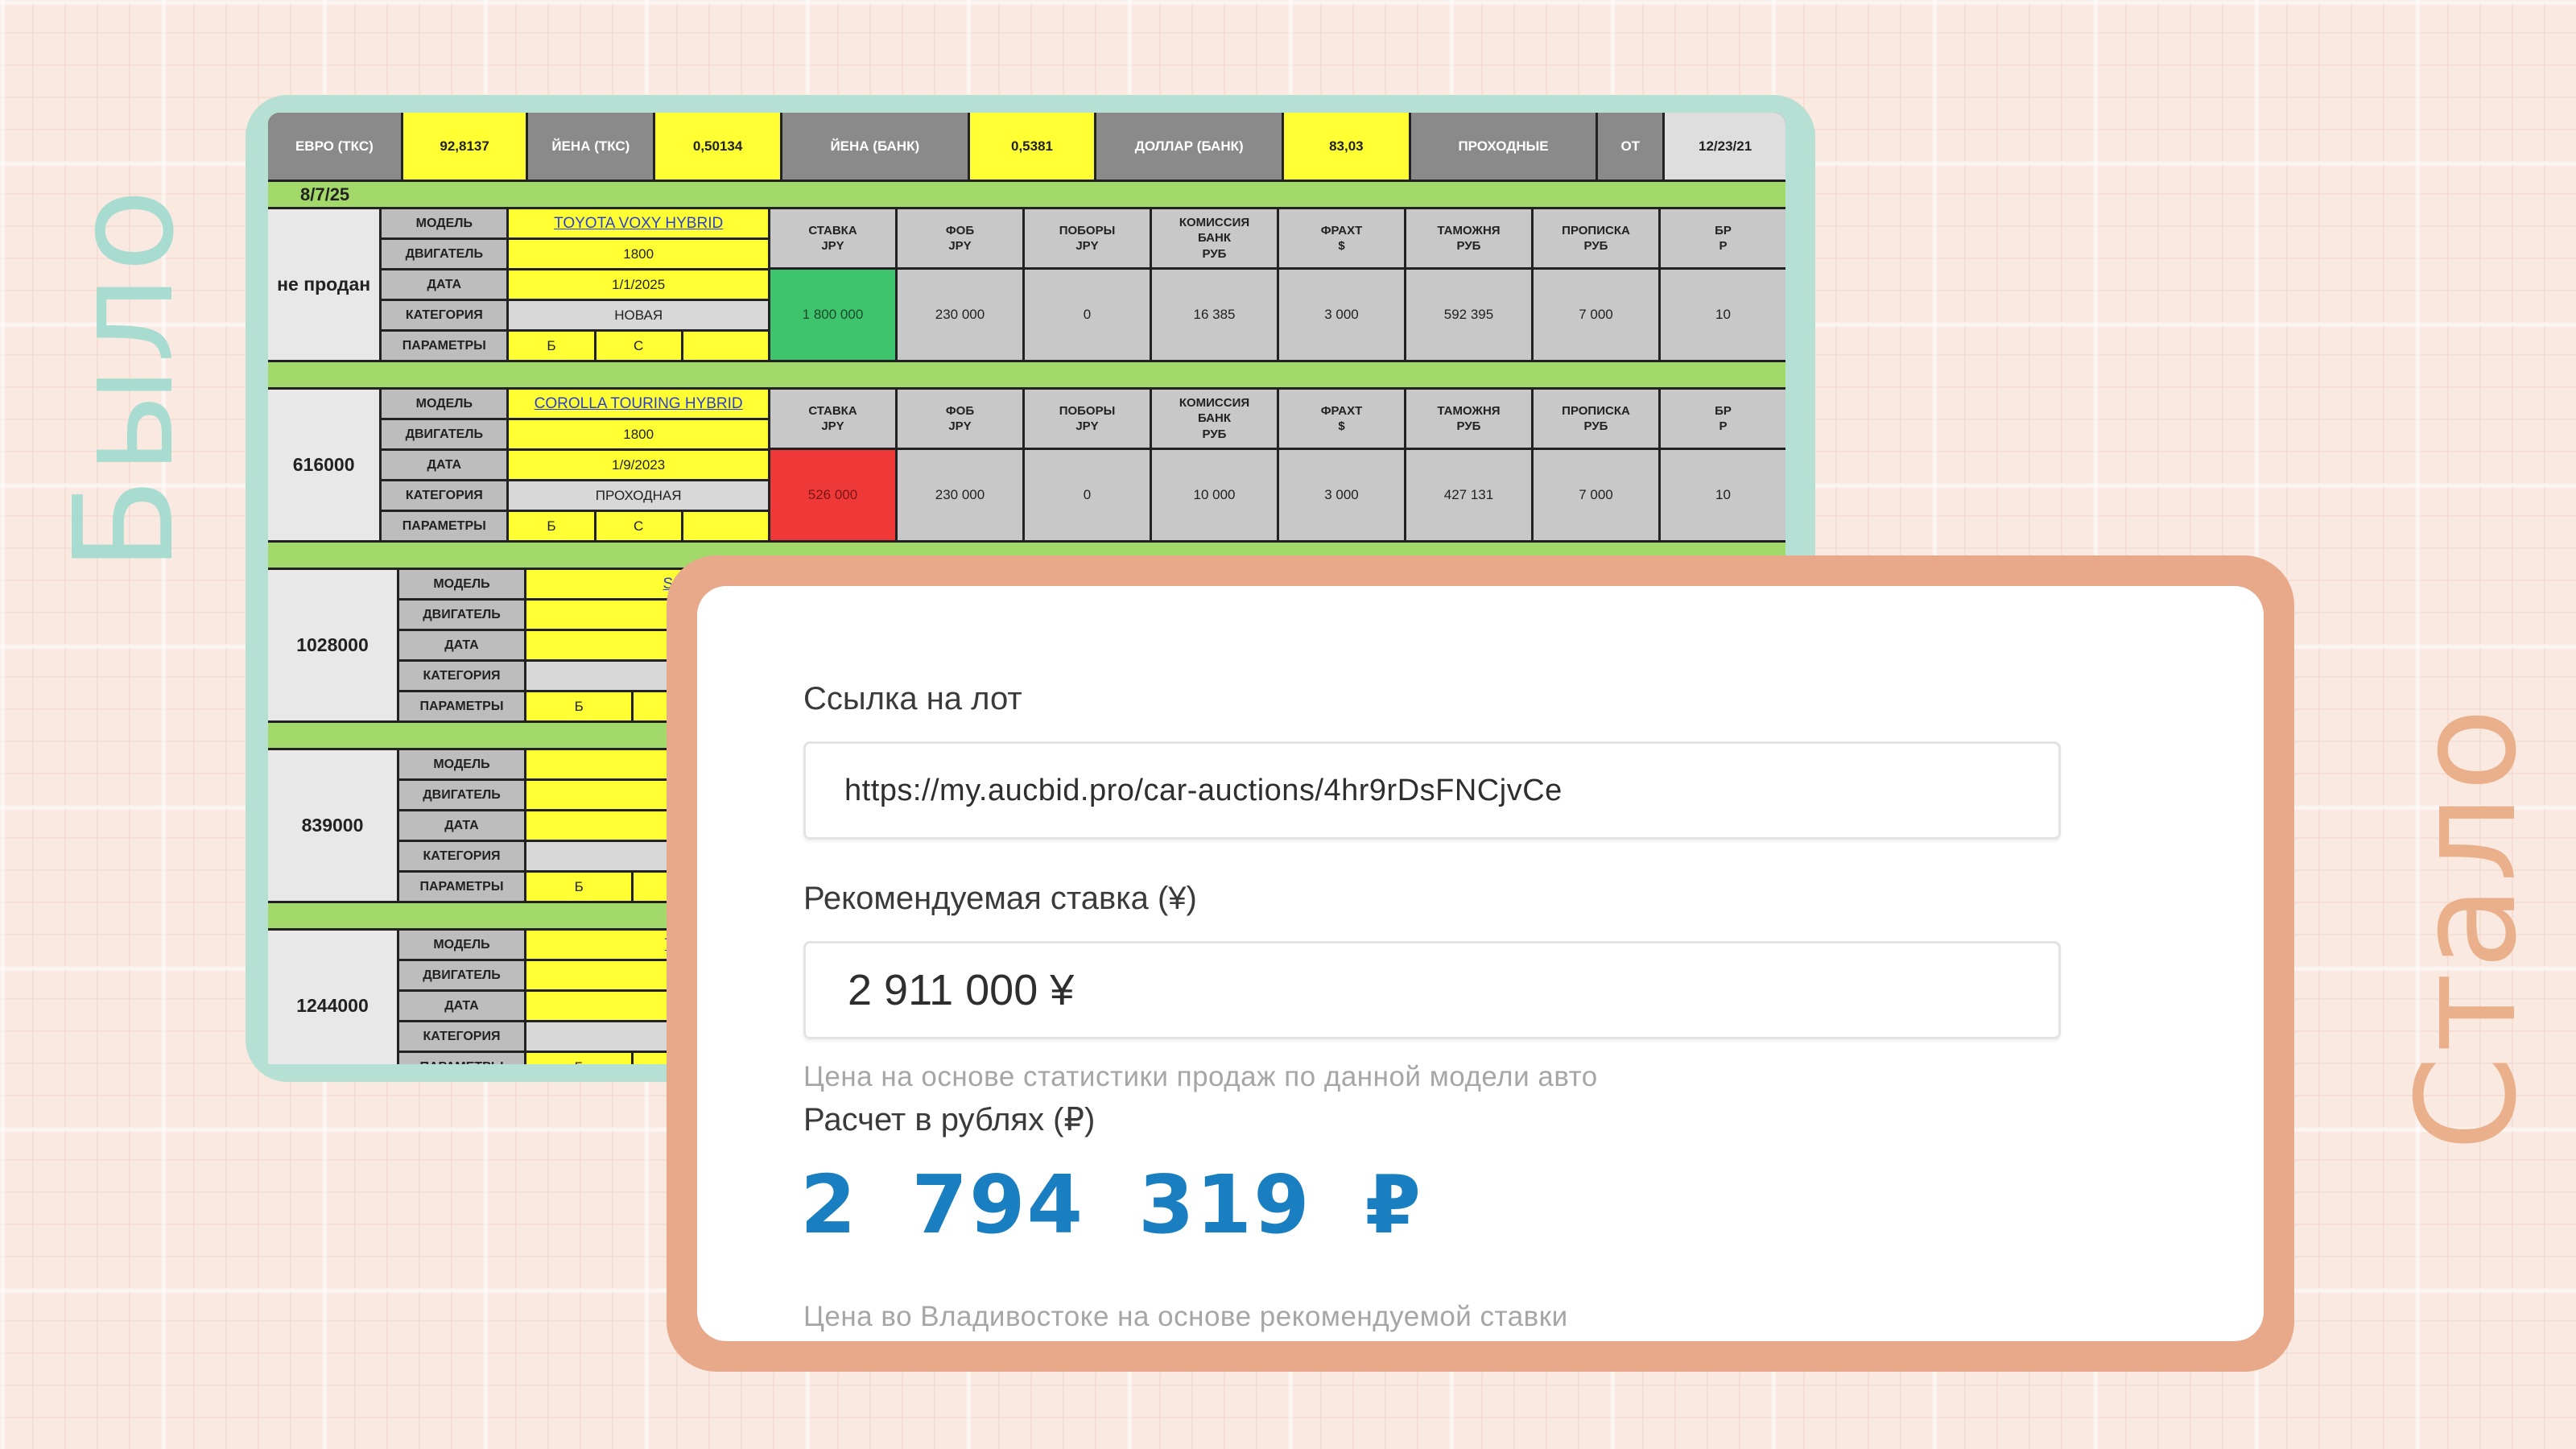 The image size is (2576, 1449). Describe the element at coordinates (124, 378) in the screenshot. I see `before-label: Было` at that location.